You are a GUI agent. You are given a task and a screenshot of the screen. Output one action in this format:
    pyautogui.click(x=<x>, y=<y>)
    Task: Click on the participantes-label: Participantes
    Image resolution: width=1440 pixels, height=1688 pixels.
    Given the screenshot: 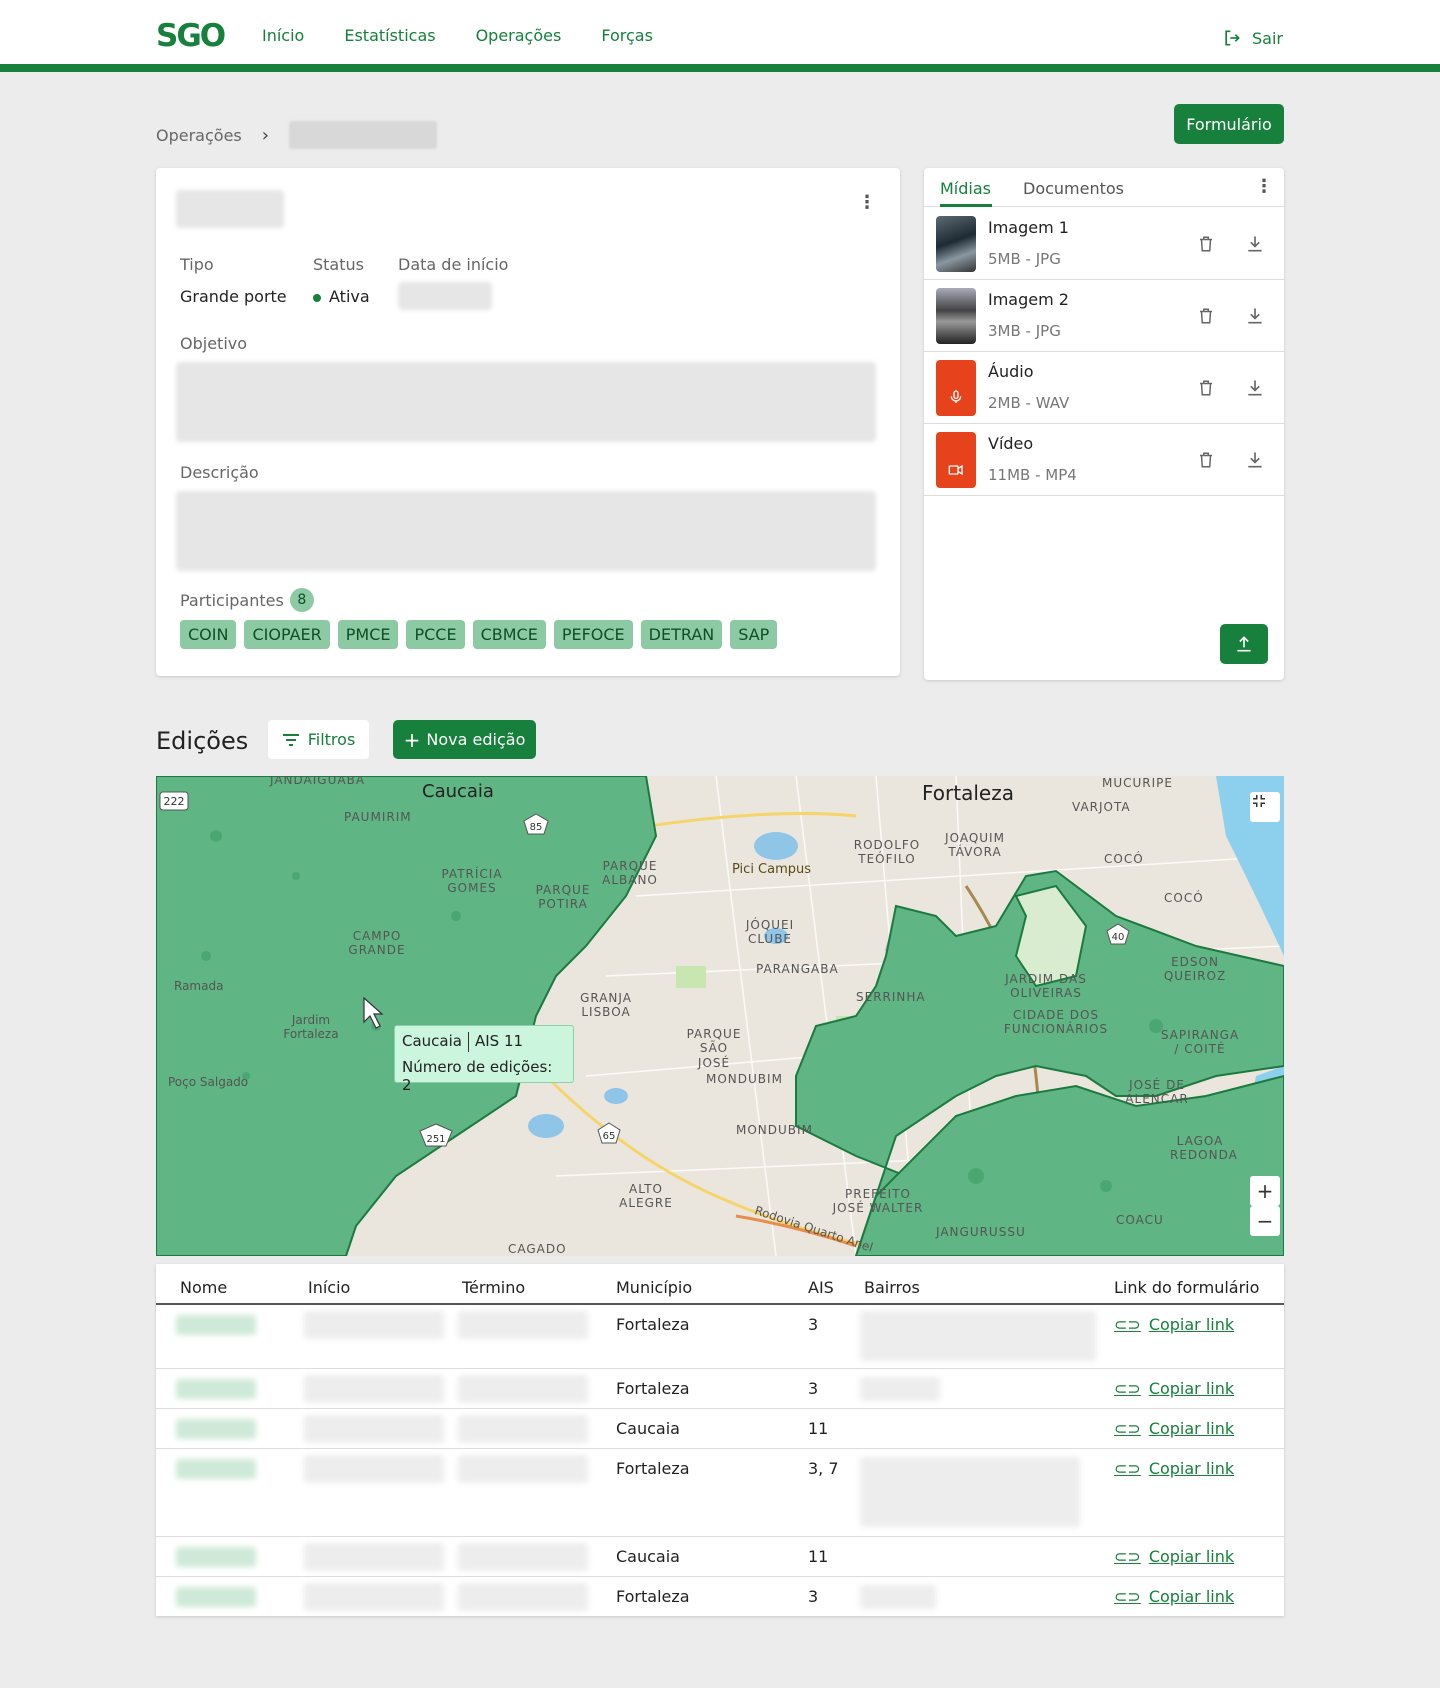 What is the action you would take?
    pyautogui.click(x=232, y=600)
    